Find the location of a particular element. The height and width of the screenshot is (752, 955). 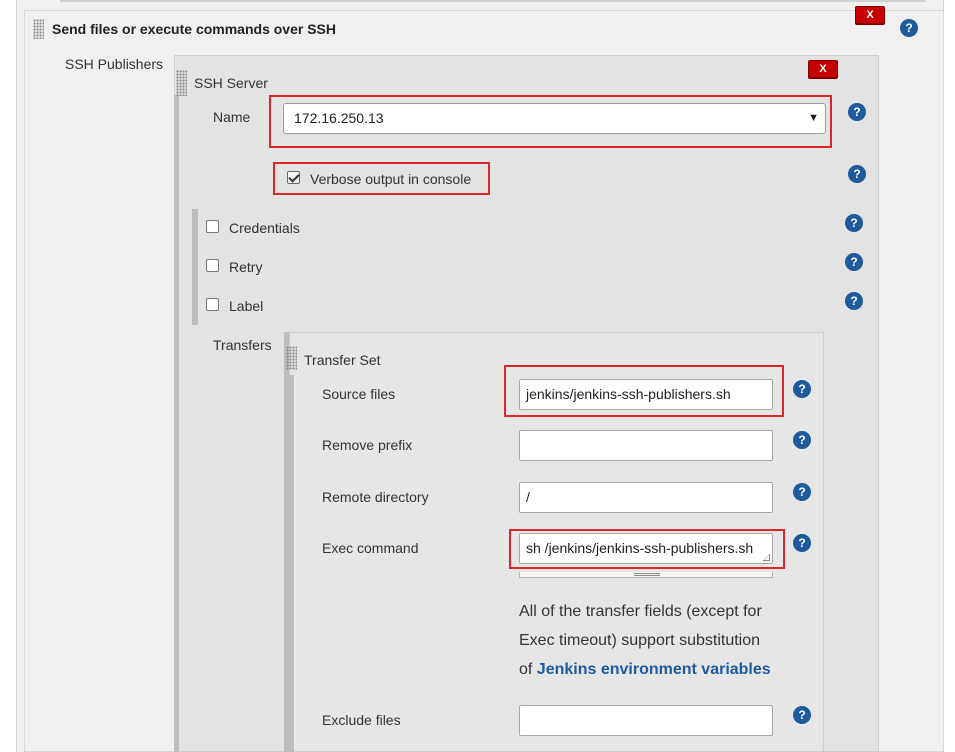

resize-handle-icon is located at coordinates (766, 557).